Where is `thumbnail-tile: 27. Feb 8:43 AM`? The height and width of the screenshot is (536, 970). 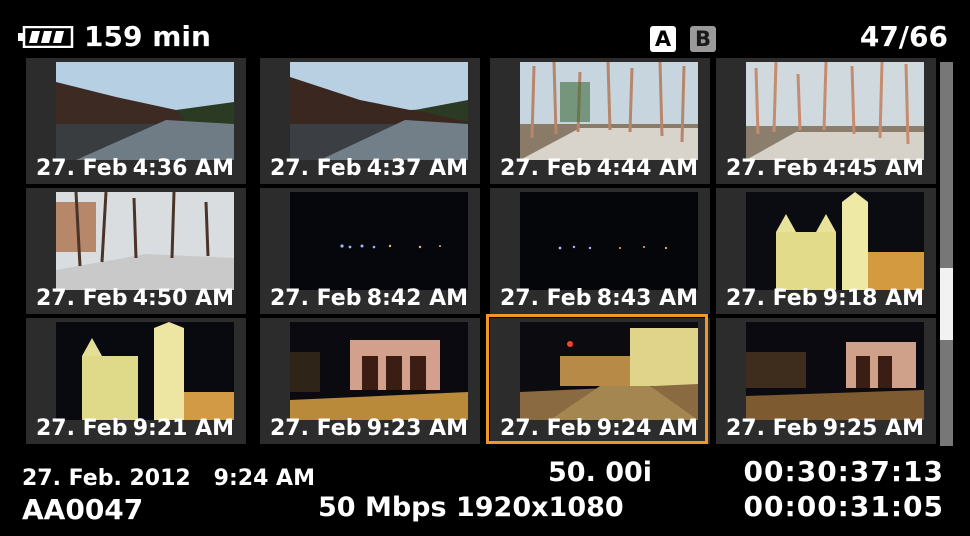 thumbnail-tile: 27. Feb 8:43 AM is located at coordinates (600, 251).